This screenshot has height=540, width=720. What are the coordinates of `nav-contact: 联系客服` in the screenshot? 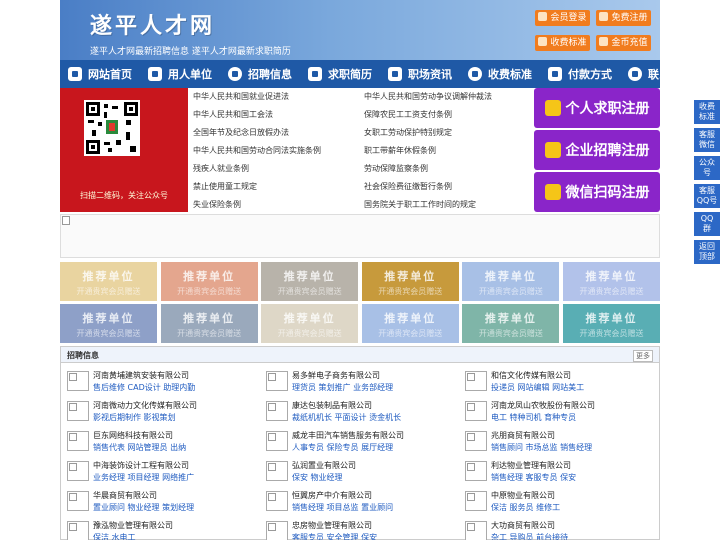 It's located at (660, 74).